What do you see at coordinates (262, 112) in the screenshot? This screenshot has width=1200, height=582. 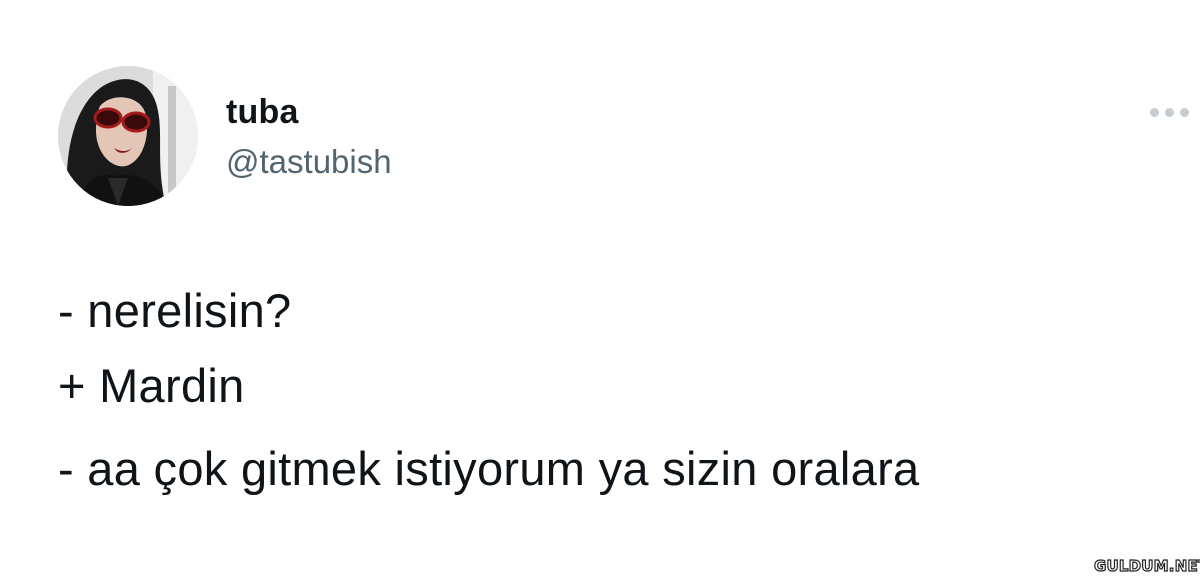 I see `display-name: tuba` at bounding box center [262, 112].